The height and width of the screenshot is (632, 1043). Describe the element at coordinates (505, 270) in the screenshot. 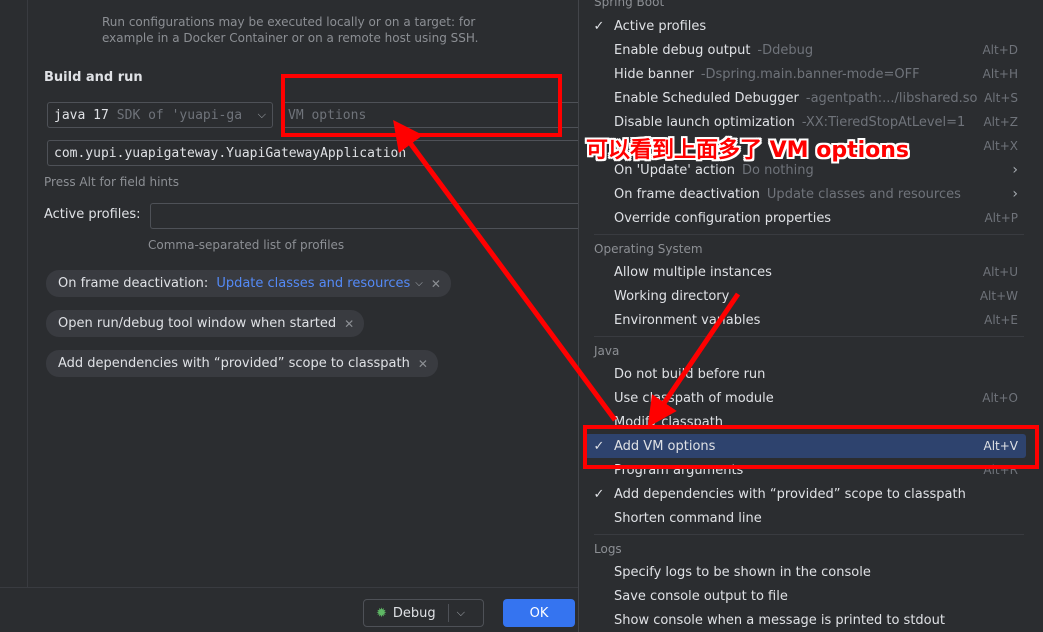

I see `arrow-to-vm-options-field` at that location.